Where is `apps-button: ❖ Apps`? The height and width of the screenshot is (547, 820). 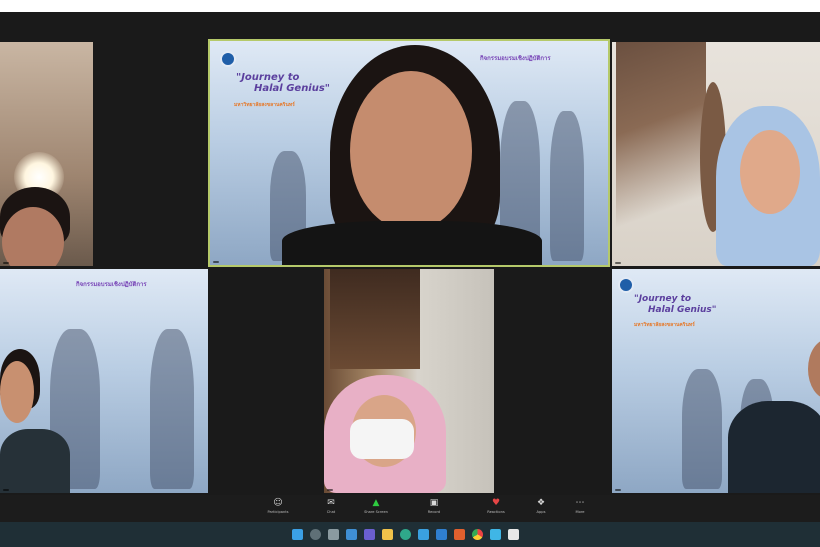 apps-button: ❖ Apps is located at coordinates (541, 506).